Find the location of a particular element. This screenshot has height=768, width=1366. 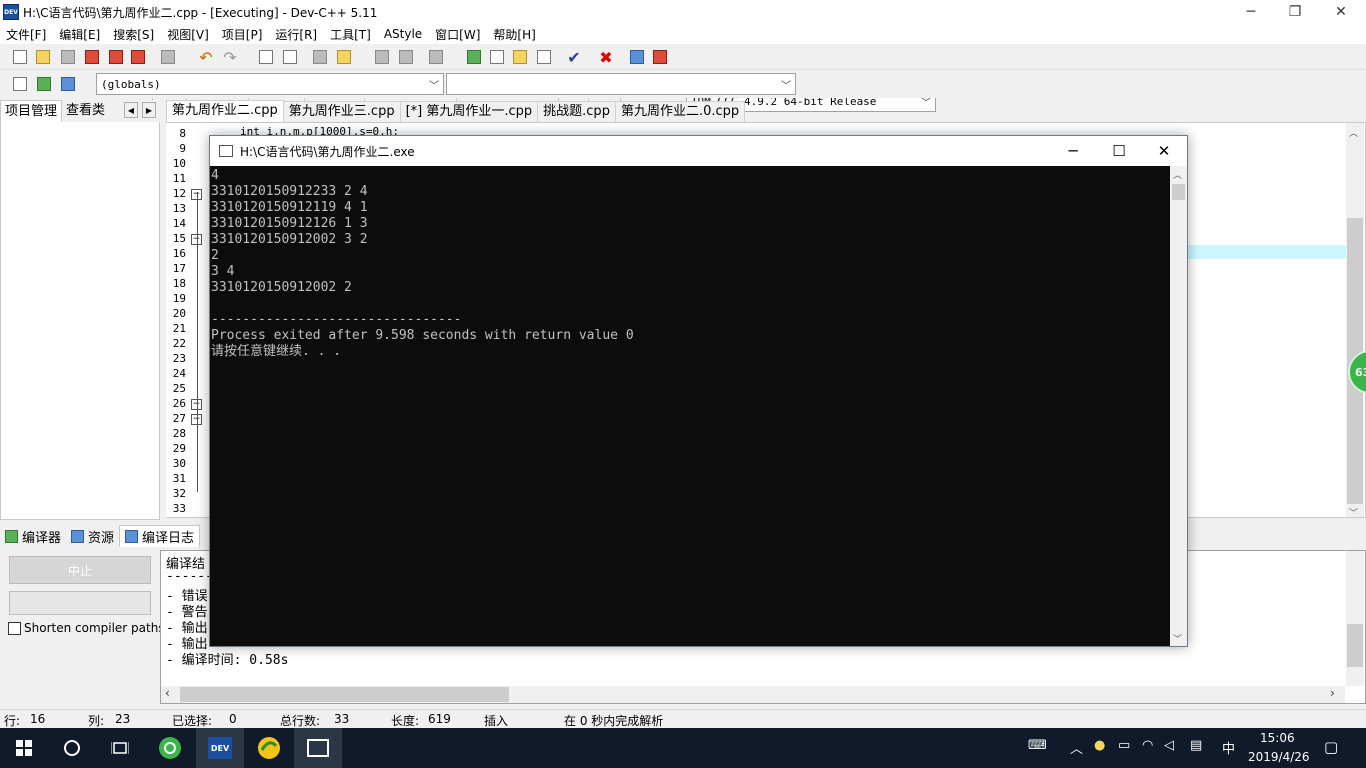

panel-tab-next-button: ▶ is located at coordinates (149, 110).